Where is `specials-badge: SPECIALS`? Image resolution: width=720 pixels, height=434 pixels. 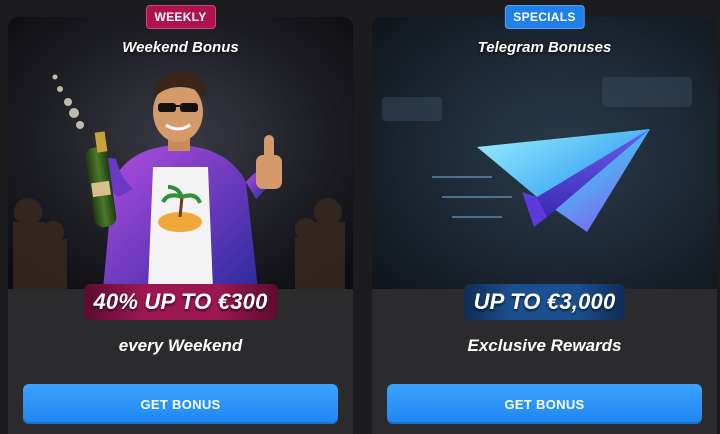 specials-badge: SPECIALS is located at coordinates (544, 17).